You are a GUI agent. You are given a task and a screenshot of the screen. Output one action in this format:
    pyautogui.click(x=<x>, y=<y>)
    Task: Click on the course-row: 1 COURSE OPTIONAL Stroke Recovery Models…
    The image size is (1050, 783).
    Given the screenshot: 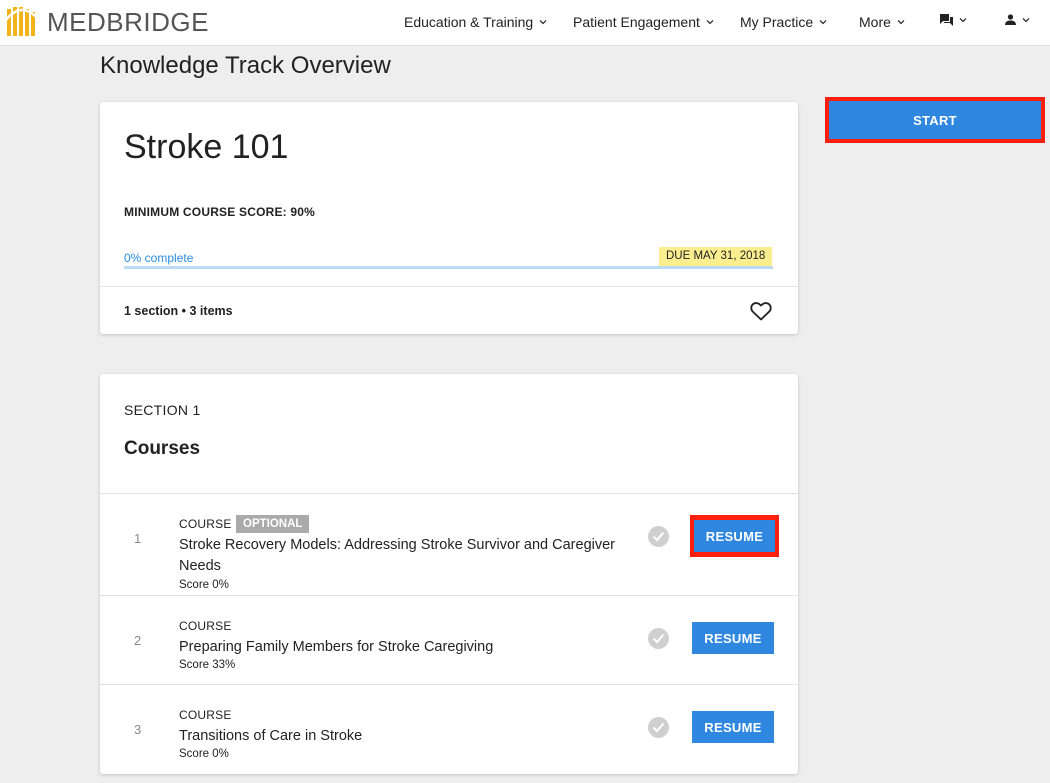 What is the action you would take?
    pyautogui.click(x=449, y=544)
    